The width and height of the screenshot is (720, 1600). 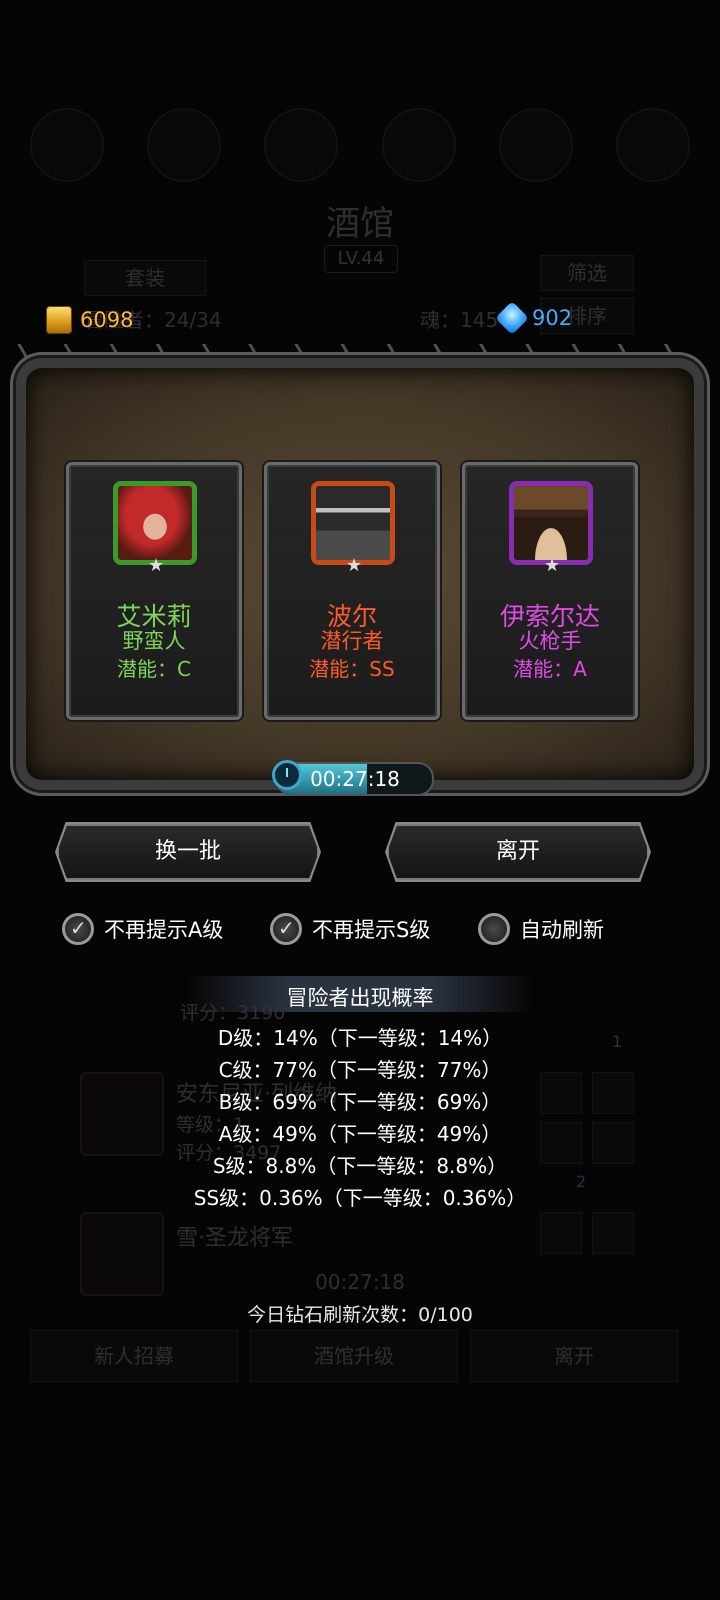 I want to click on gold-amount: 6098, so click(x=107, y=320).